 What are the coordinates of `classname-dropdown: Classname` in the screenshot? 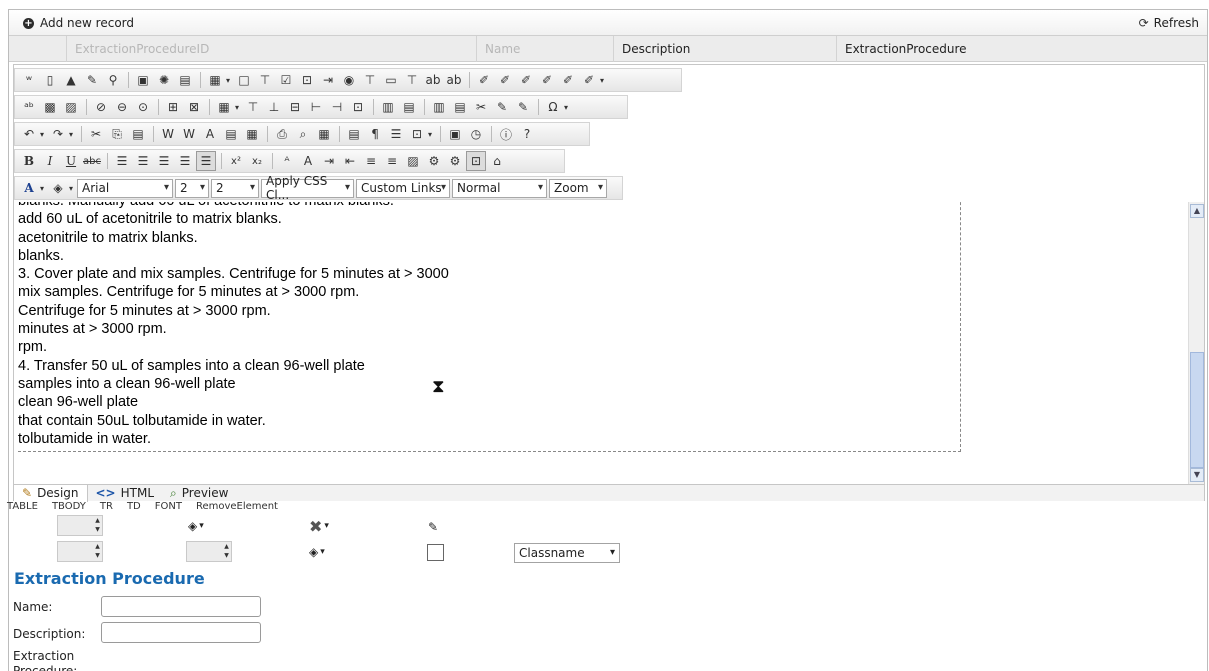 It's located at (567, 553).